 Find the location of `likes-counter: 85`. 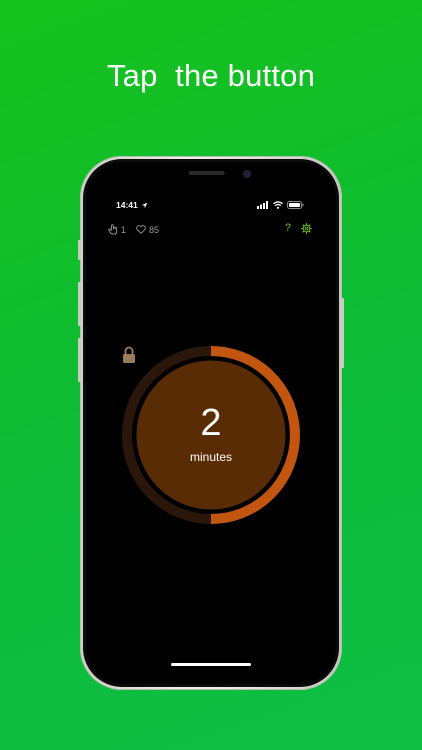

likes-counter: 85 is located at coordinates (147, 230).